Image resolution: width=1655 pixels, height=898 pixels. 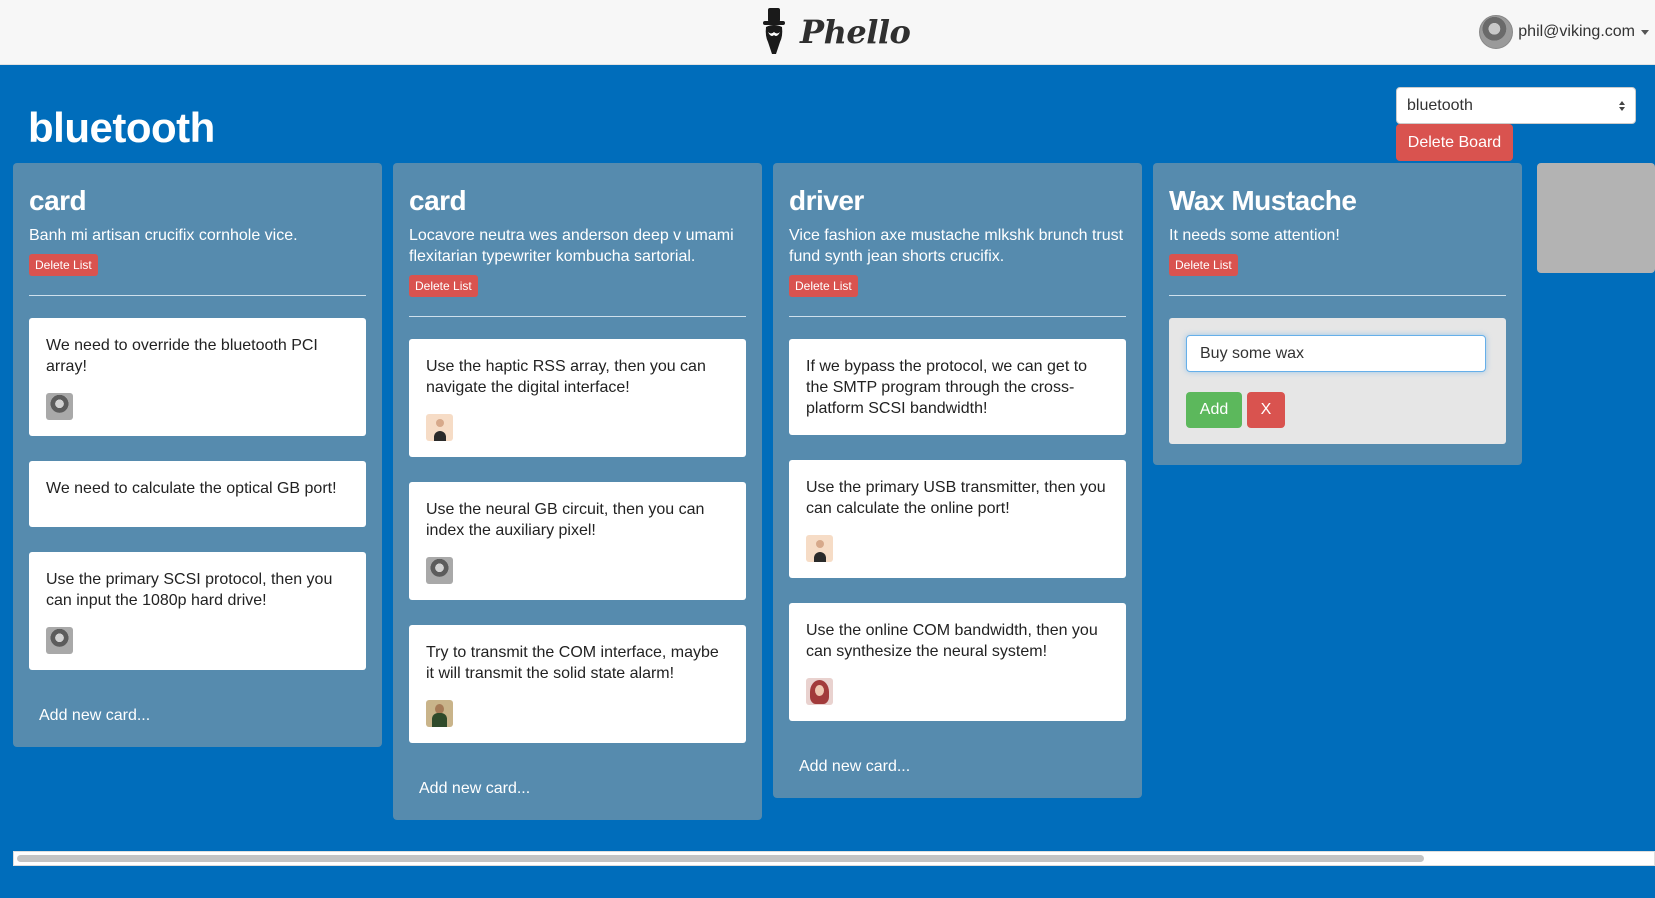 I want to click on new-card-form: Buy some wax Add X, so click(x=1337, y=381).